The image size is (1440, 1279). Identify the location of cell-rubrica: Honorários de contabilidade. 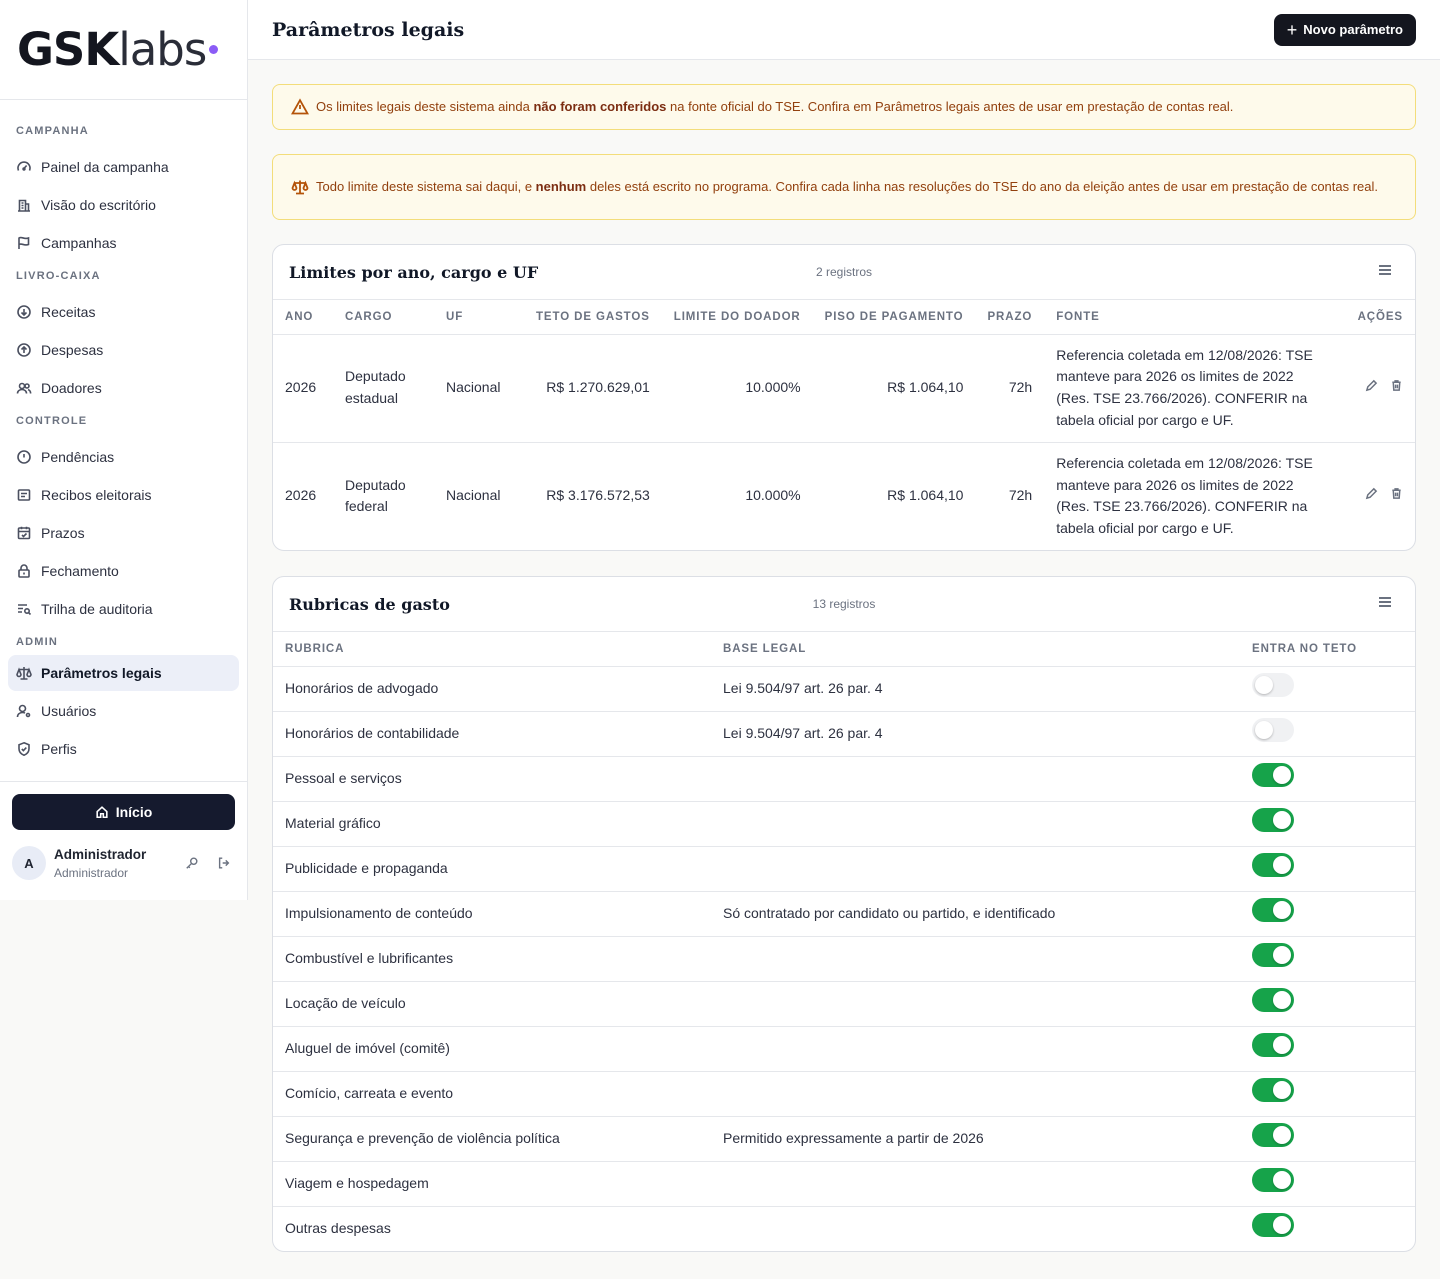
(492, 734).